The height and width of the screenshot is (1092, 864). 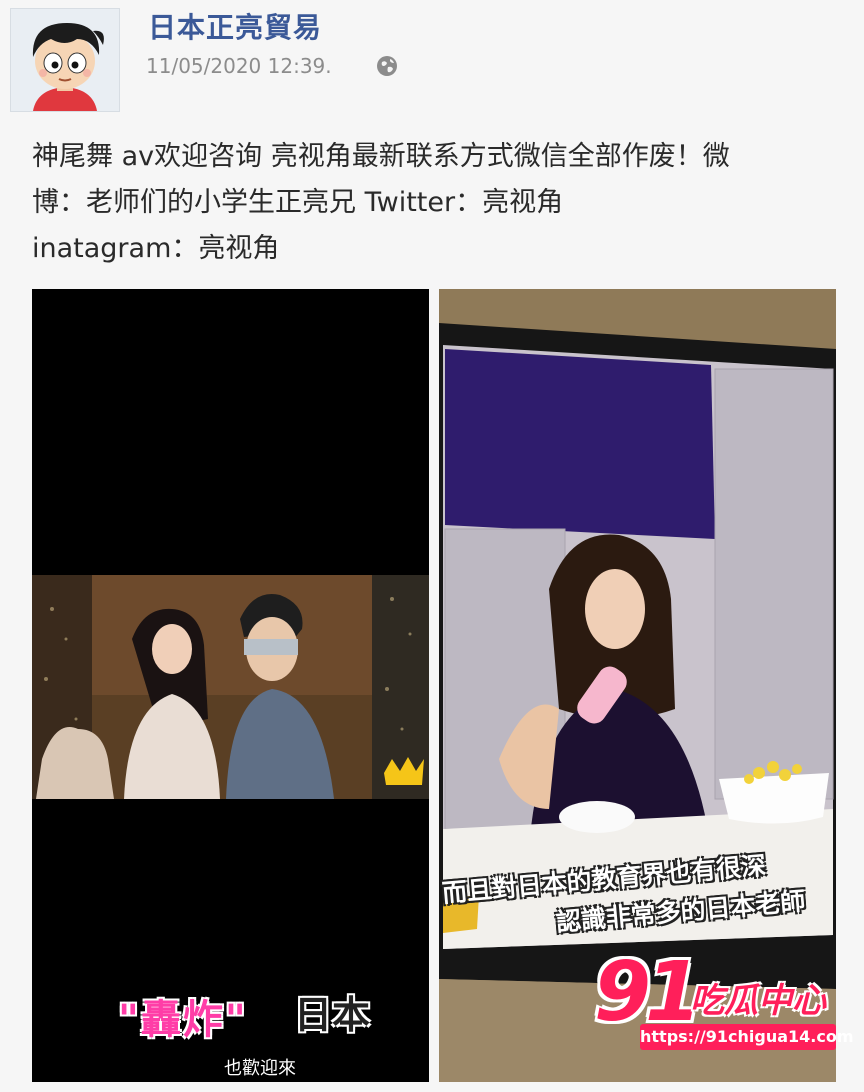 I want to click on page-name-link: 日本正亮貿易, so click(x=235, y=26).